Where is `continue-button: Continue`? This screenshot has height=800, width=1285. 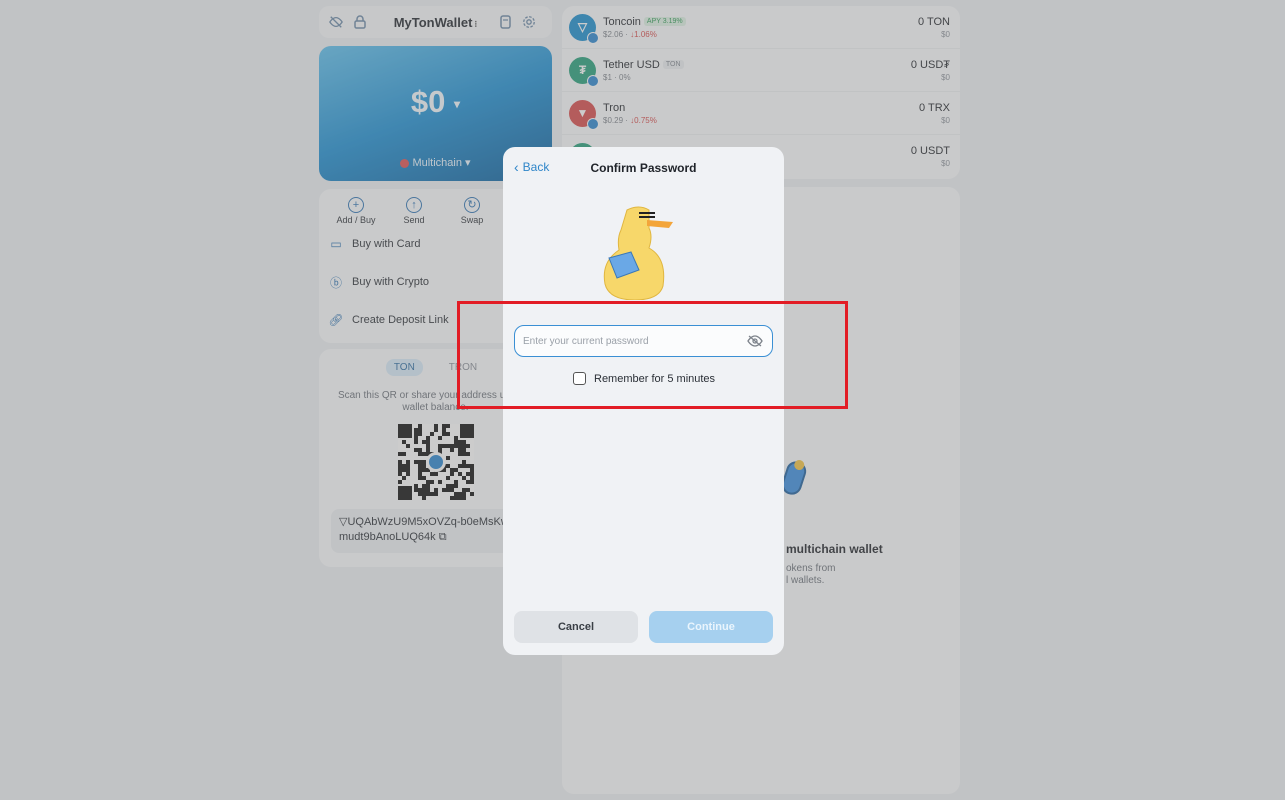
continue-button: Continue is located at coordinates (711, 627).